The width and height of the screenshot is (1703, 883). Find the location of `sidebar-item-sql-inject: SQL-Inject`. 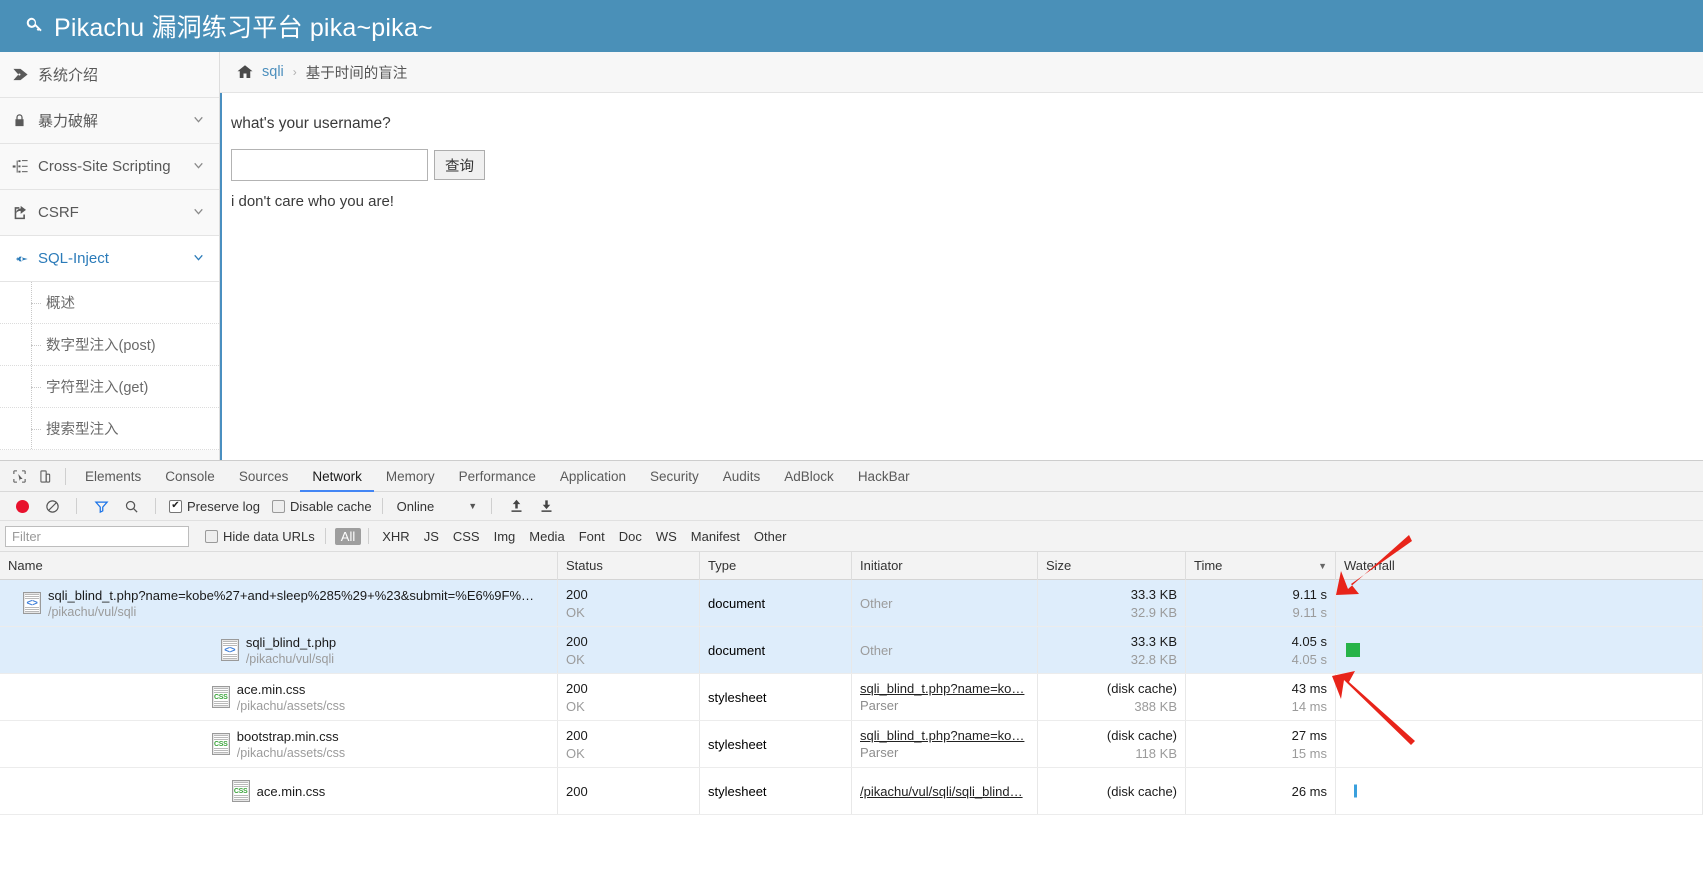

sidebar-item-sql-inject: SQL-Inject is located at coordinates (109, 259).